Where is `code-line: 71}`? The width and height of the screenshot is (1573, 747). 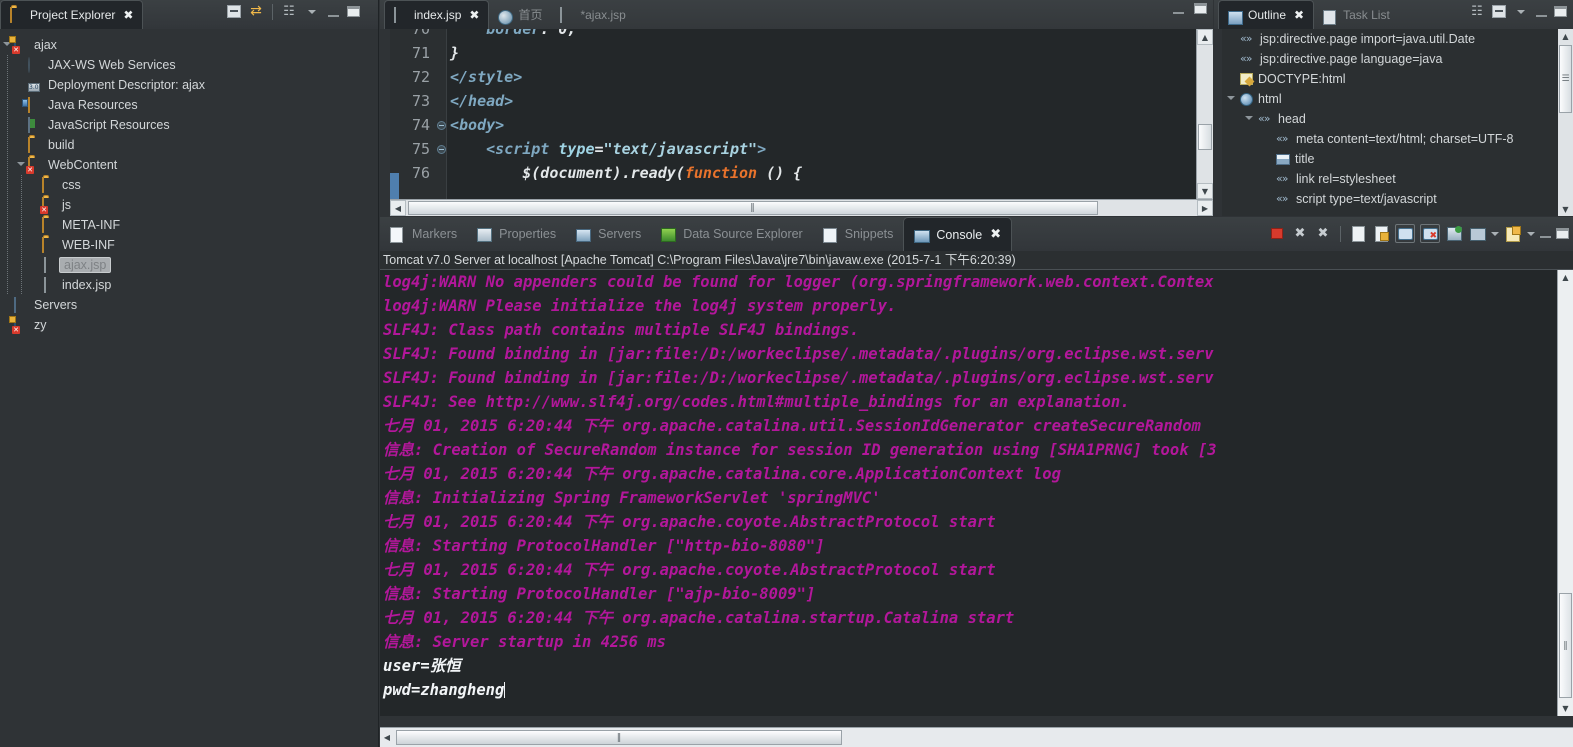
code-line: 71} is located at coordinates (793, 53).